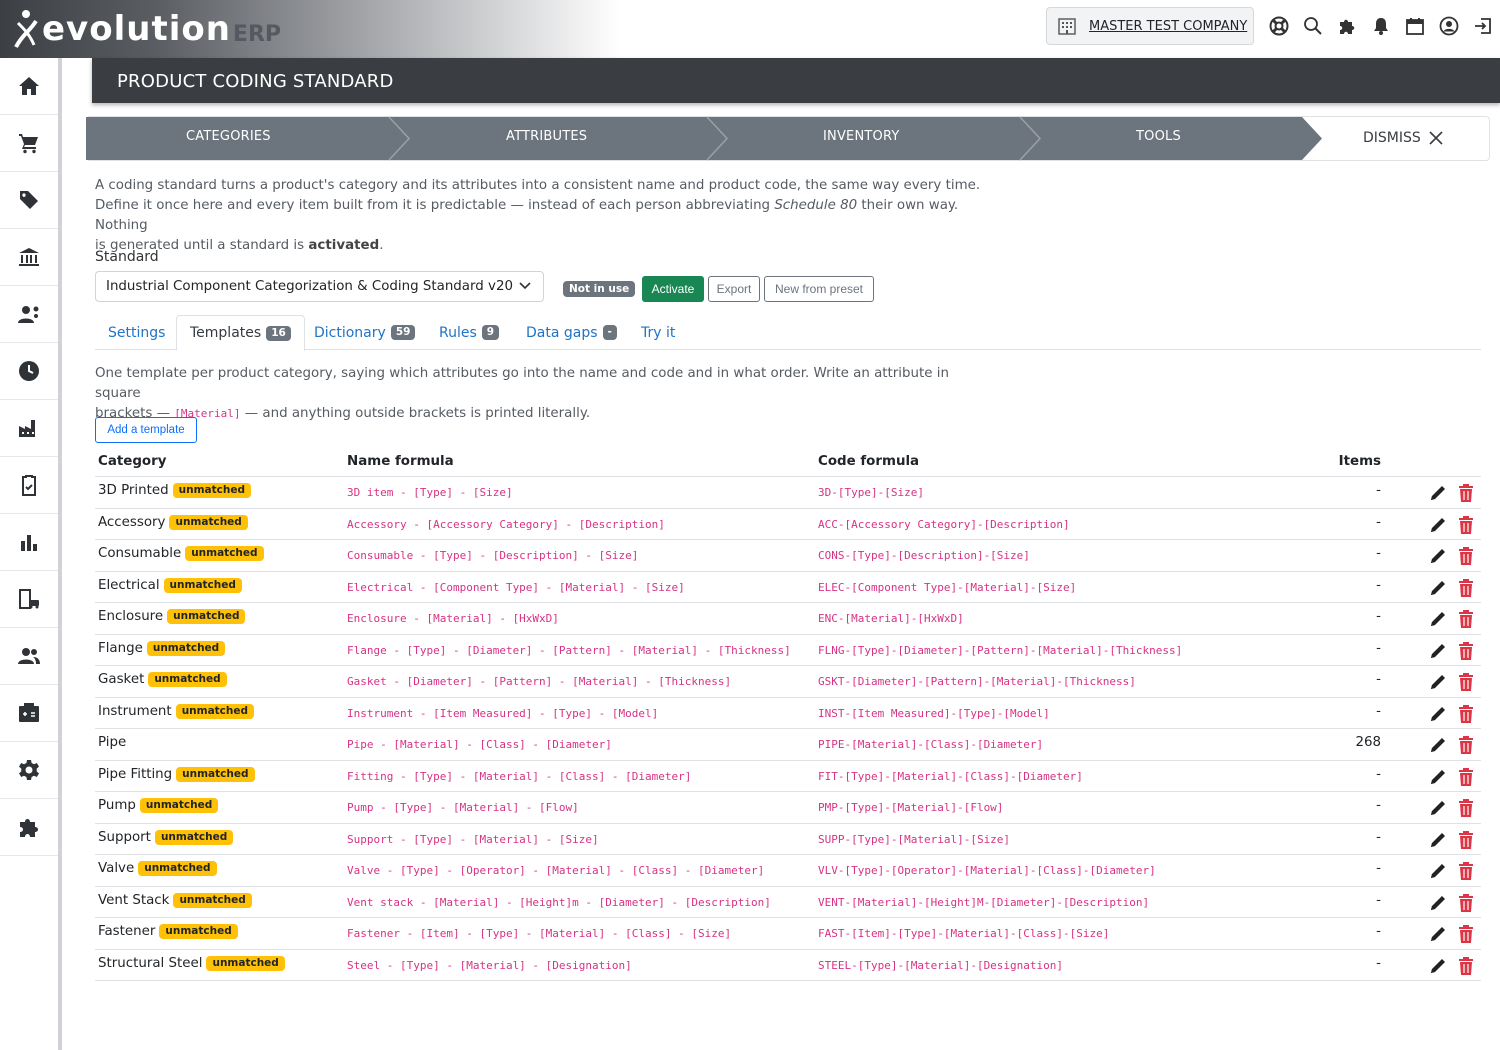  What do you see at coordinates (1449, 26) in the screenshot?
I see `user-circle-icon` at bounding box center [1449, 26].